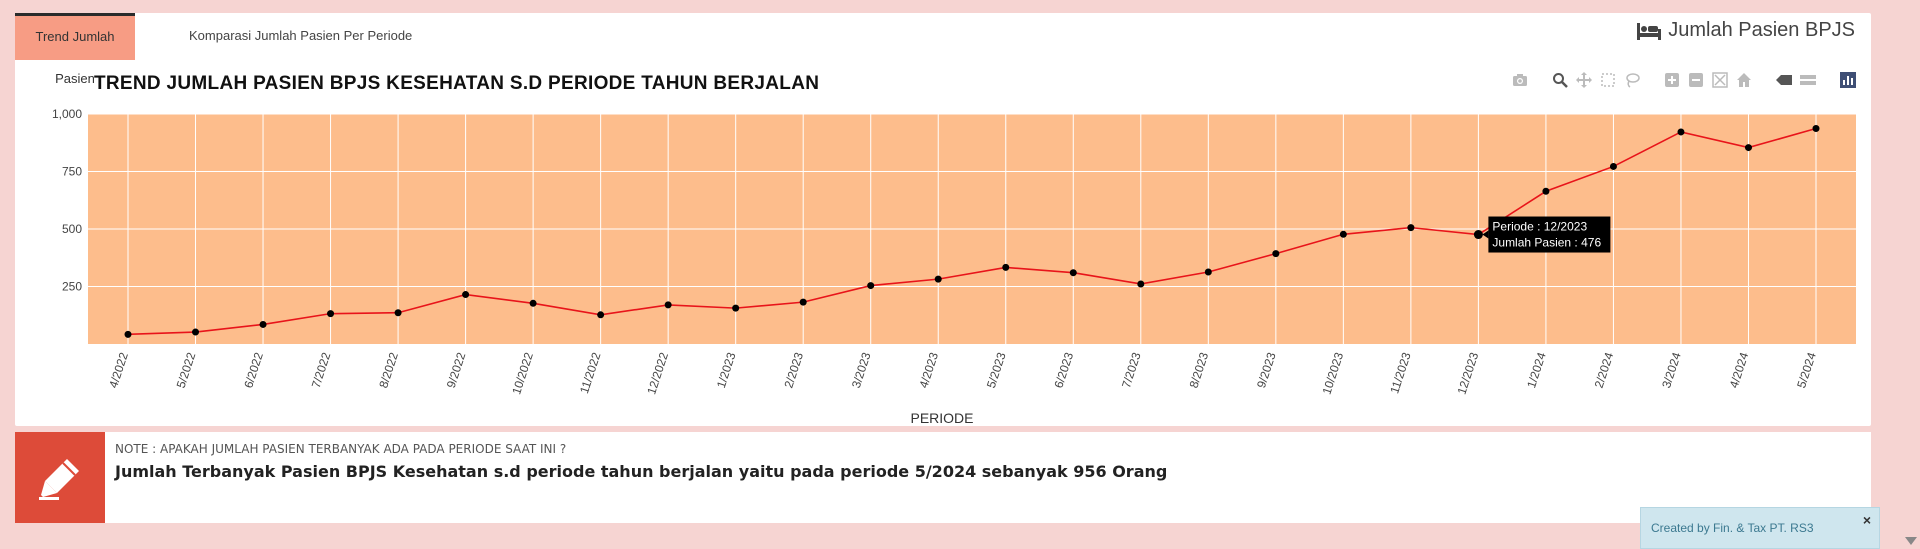 This screenshot has width=1920, height=549. Describe the element at coordinates (456, 370) in the screenshot. I see `x-tick-label: 9/2022` at that location.